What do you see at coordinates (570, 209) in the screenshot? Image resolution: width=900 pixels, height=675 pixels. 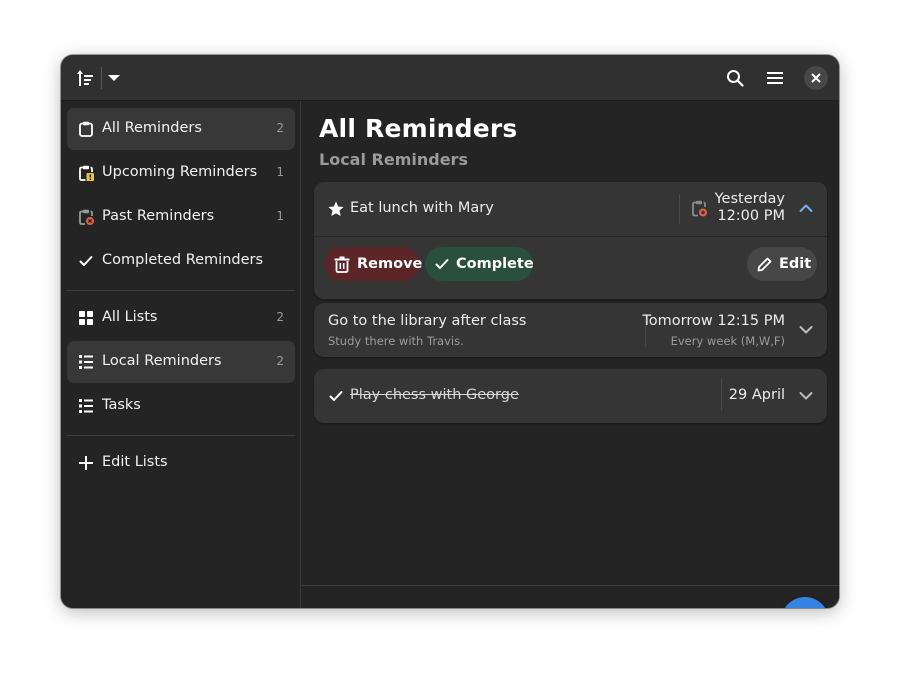 I see `reminder-row: Eat lunch with Mary Yesterday 12:00 PM` at bounding box center [570, 209].